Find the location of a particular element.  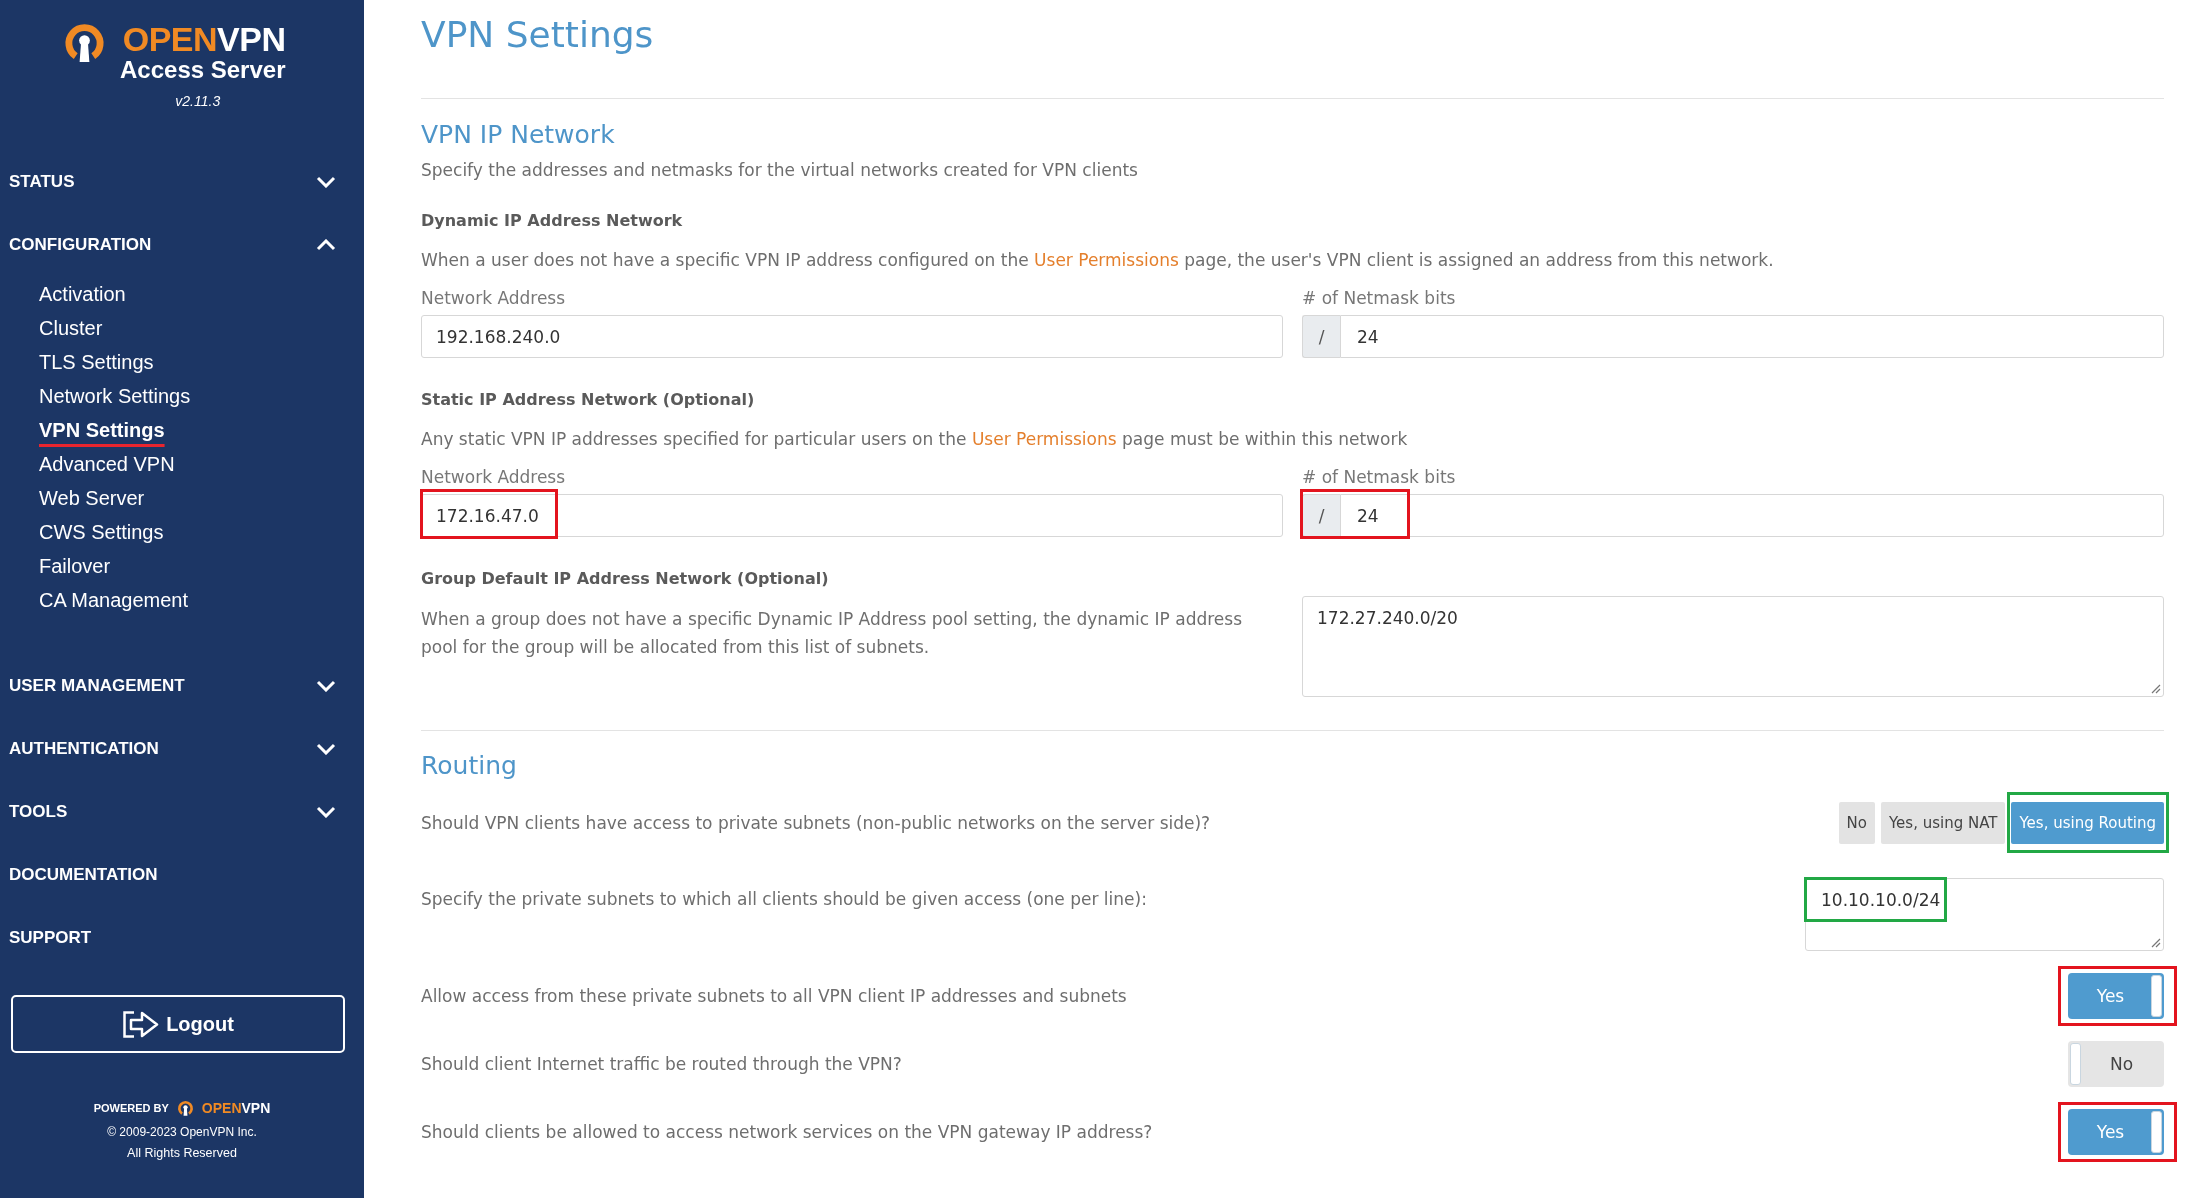

section-description: Specify the addresses and netmasks for the virtual networks created for VPN clients is located at coordinates (780, 170).